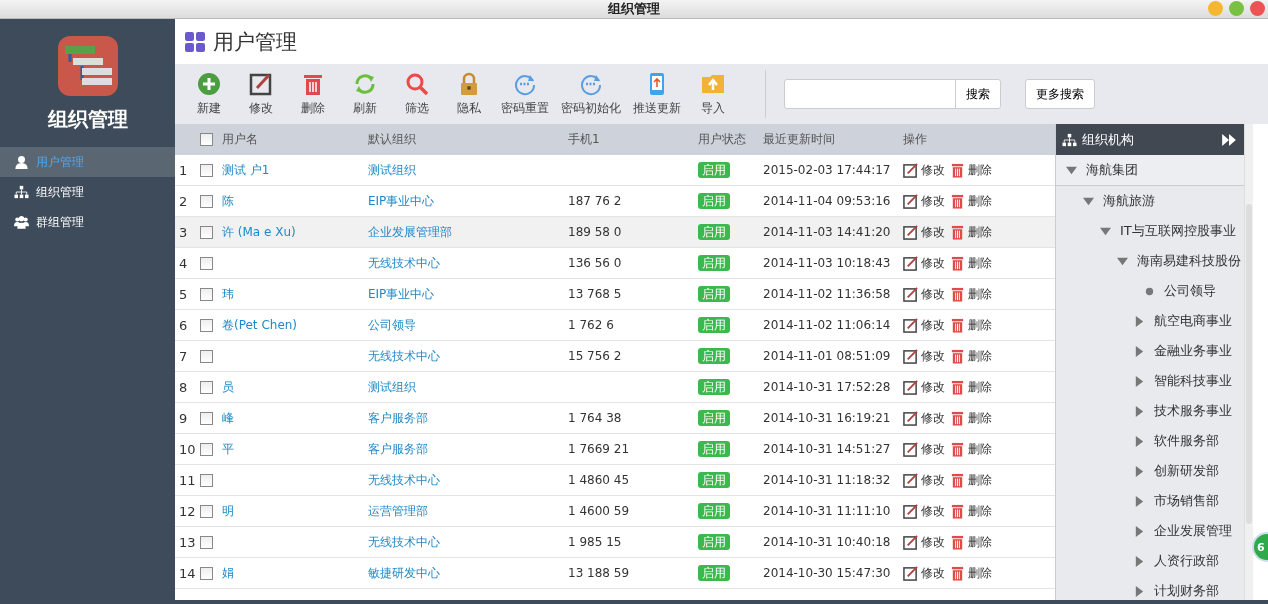 This screenshot has width=1268, height=604. What do you see at coordinates (1150, 351) in the screenshot?
I see `tree-item: 金融业务事业` at bounding box center [1150, 351].